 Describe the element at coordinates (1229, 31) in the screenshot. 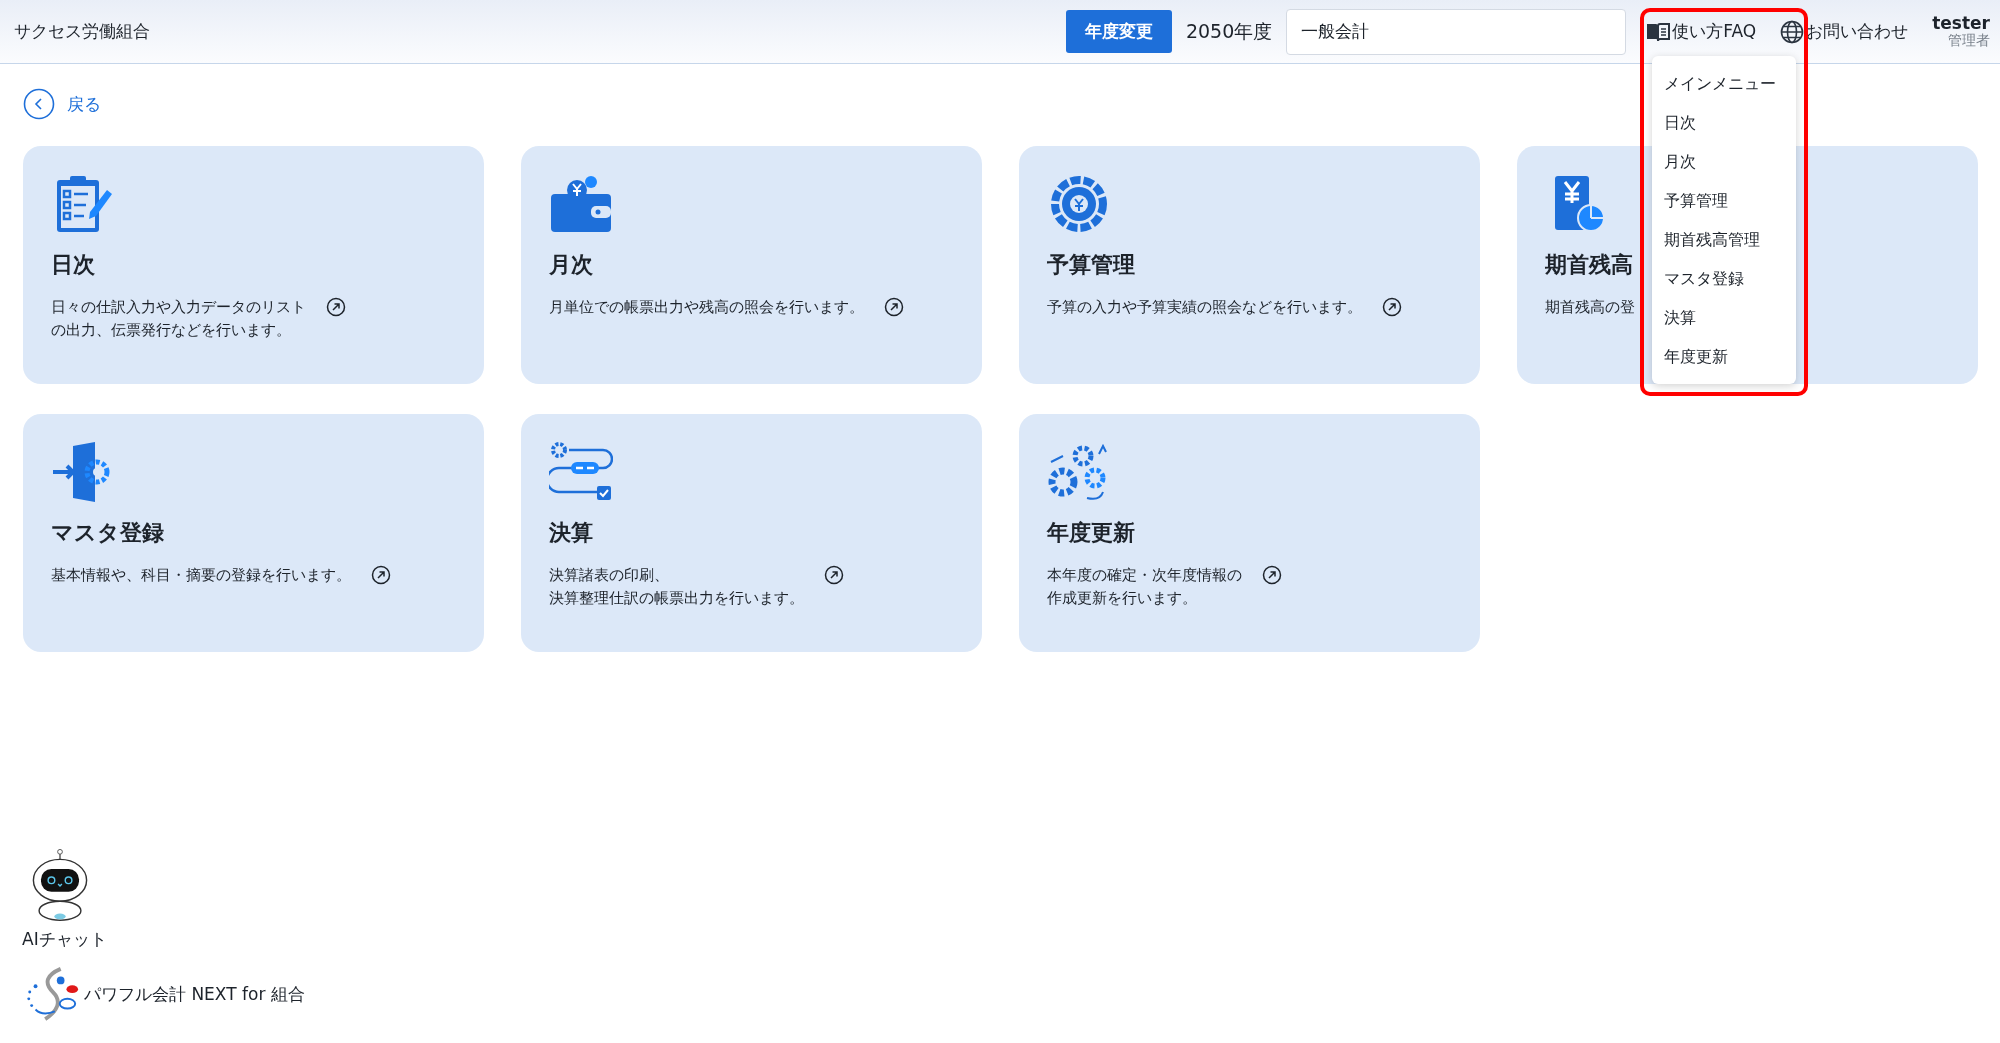

I see `fiscal-year: 2050年度` at that location.